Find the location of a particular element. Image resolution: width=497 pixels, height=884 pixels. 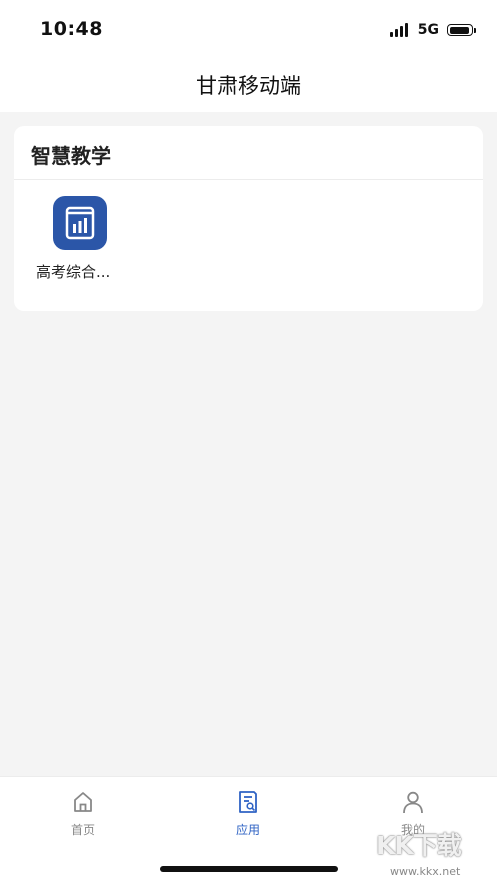

battery-icon is located at coordinates (461, 30).